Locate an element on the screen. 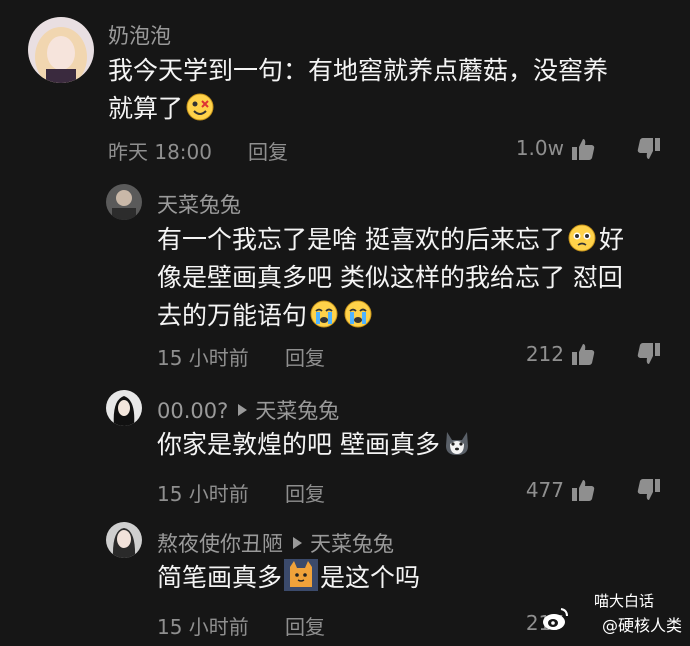 This screenshot has width=690, height=646. username: 奶泡泡 is located at coordinates (139, 35).